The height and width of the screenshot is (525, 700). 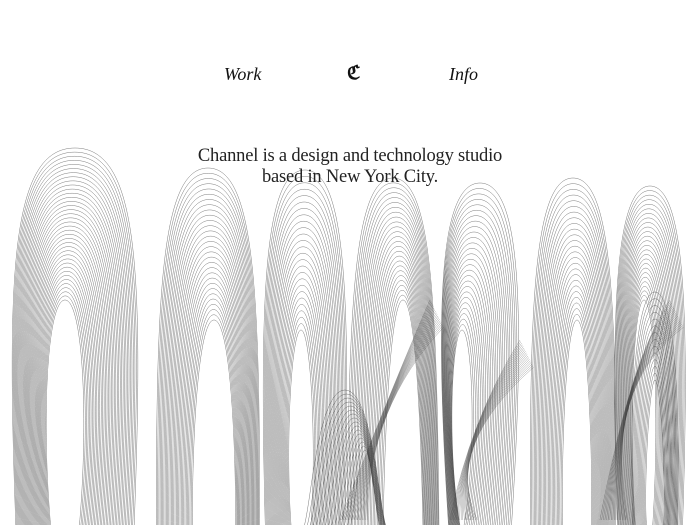 What do you see at coordinates (353, 73) in the screenshot?
I see `channel-logo: ℭ` at bounding box center [353, 73].